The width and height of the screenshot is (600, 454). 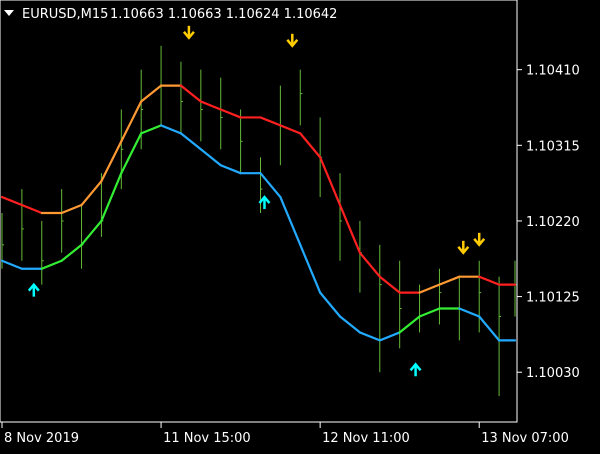 I want to click on x-tick-label: 13 Nov 07:00, so click(x=525, y=438).